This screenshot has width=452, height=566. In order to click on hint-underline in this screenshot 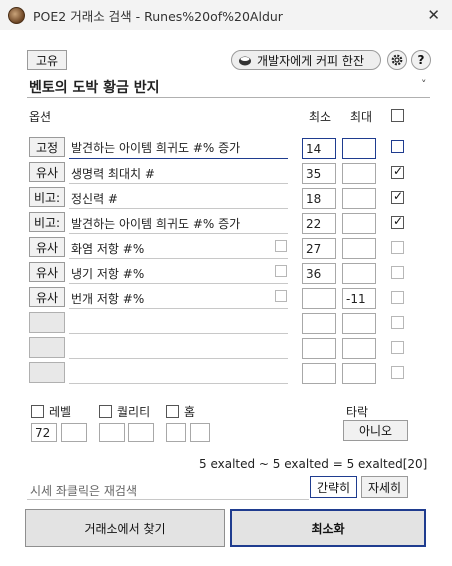, I will do `click(168, 499)`.